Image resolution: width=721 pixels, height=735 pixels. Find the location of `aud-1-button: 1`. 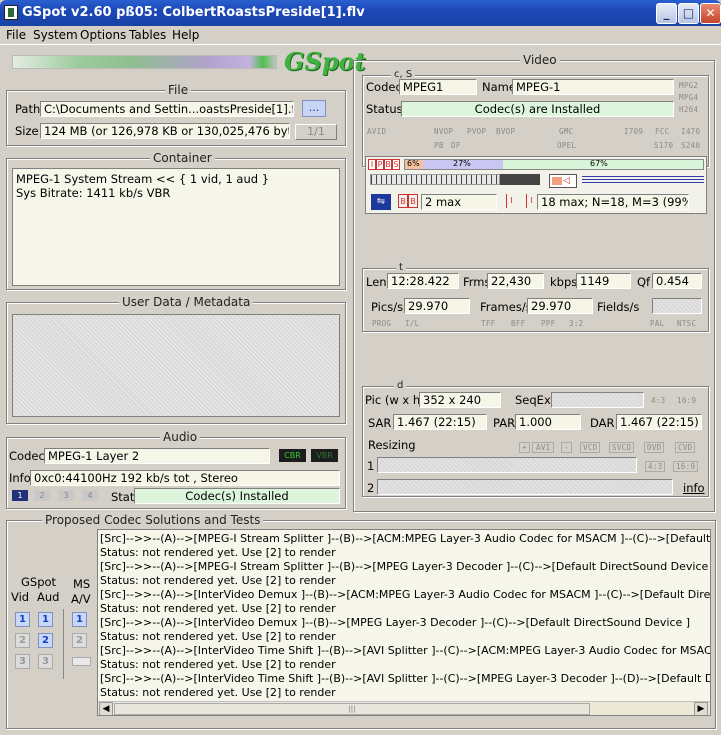

aud-1-button: 1 is located at coordinates (45, 619).